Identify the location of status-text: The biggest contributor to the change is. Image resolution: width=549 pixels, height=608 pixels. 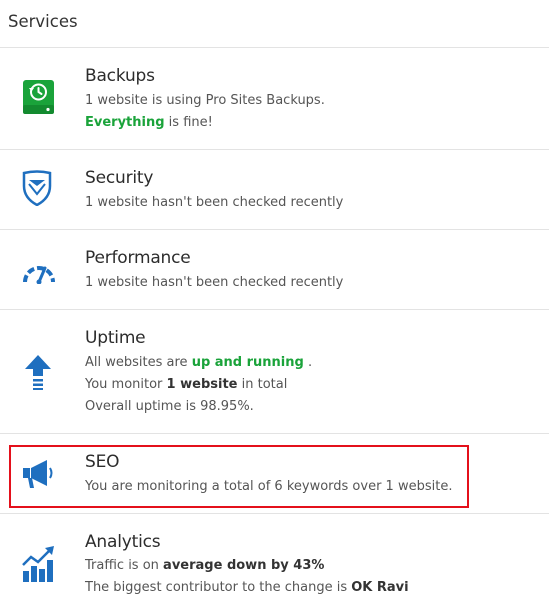
(218, 587).